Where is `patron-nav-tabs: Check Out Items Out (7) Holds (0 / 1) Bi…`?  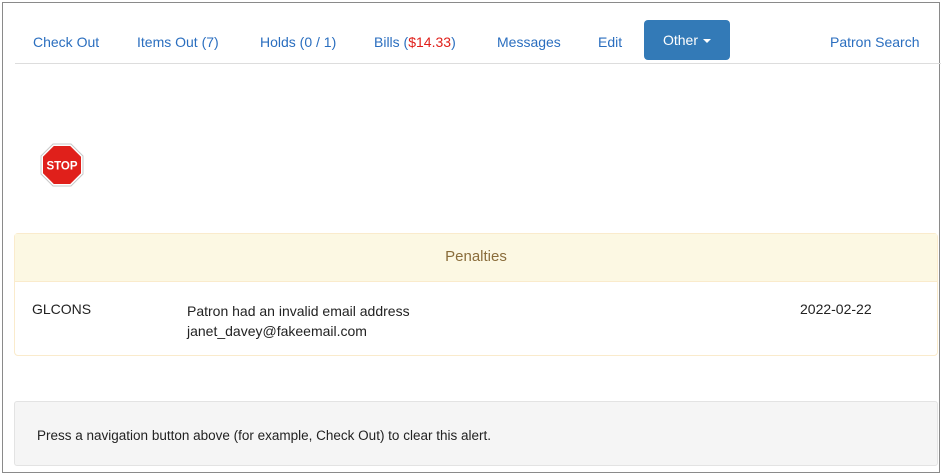
patron-nav-tabs: Check Out Items Out (7) Holds (0 / 1) Bi… is located at coordinates (478, 40).